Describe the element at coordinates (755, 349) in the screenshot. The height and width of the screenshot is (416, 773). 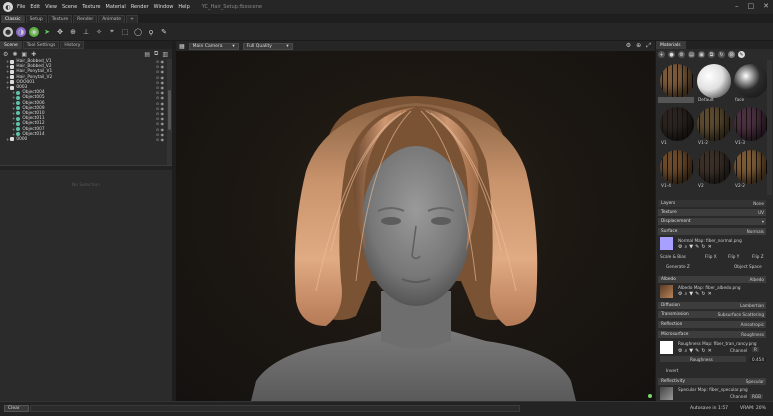
I see `roughness-channel-dropdown: R` at that location.